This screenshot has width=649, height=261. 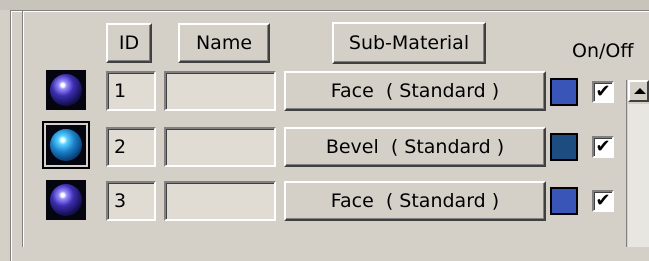 What do you see at coordinates (603, 201) in the screenshot?
I see `on-off-checkbox-3: ✔` at bounding box center [603, 201].